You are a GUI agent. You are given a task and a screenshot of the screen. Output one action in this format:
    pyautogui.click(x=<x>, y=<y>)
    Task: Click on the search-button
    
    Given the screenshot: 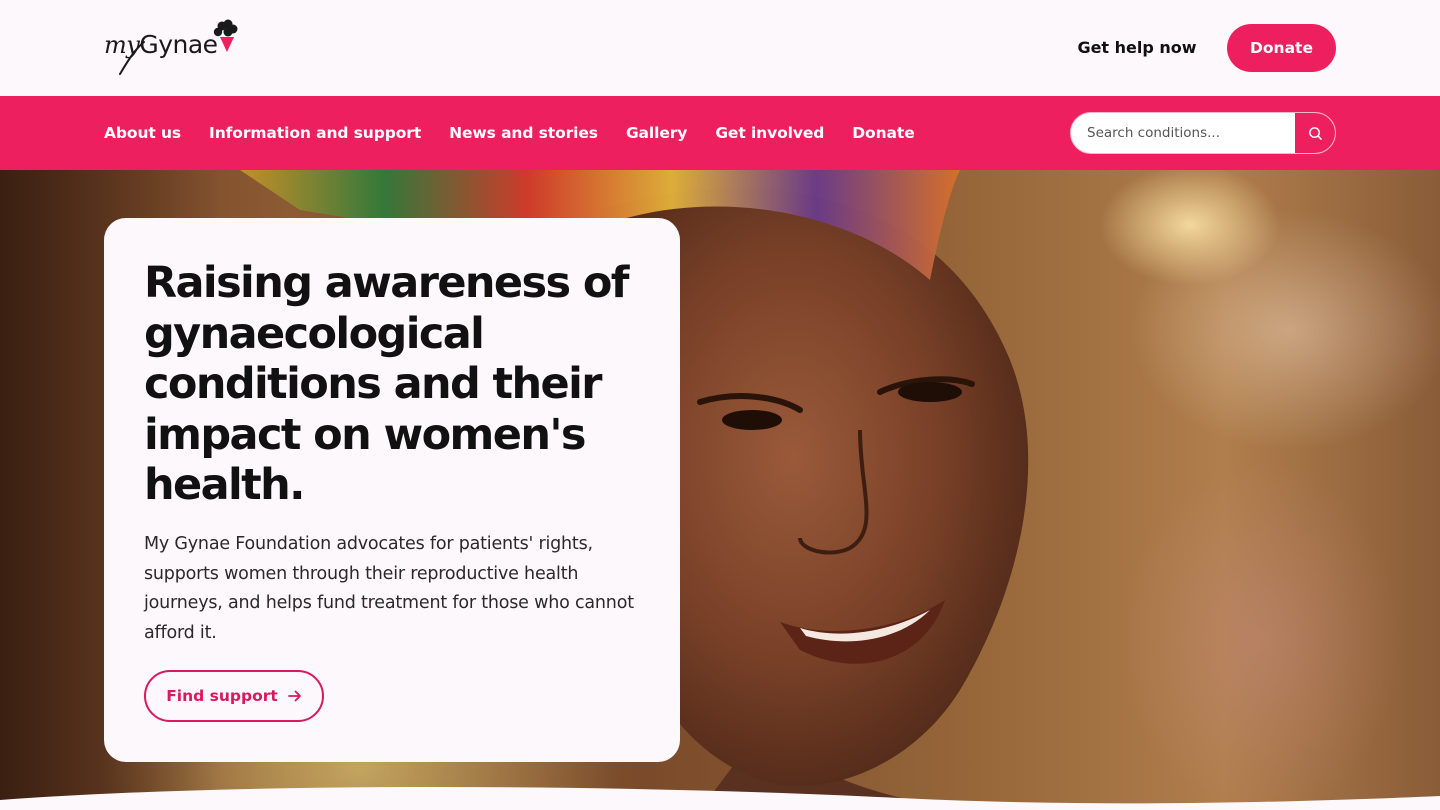 What is the action you would take?
    pyautogui.click(x=1315, y=133)
    